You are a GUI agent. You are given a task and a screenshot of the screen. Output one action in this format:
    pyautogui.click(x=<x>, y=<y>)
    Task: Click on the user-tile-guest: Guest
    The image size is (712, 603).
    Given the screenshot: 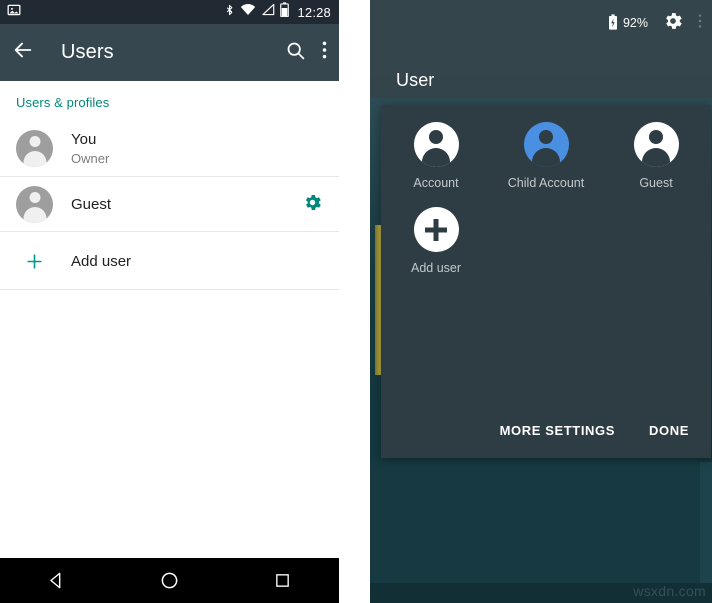 What is the action you would take?
    pyautogui.click(x=656, y=156)
    